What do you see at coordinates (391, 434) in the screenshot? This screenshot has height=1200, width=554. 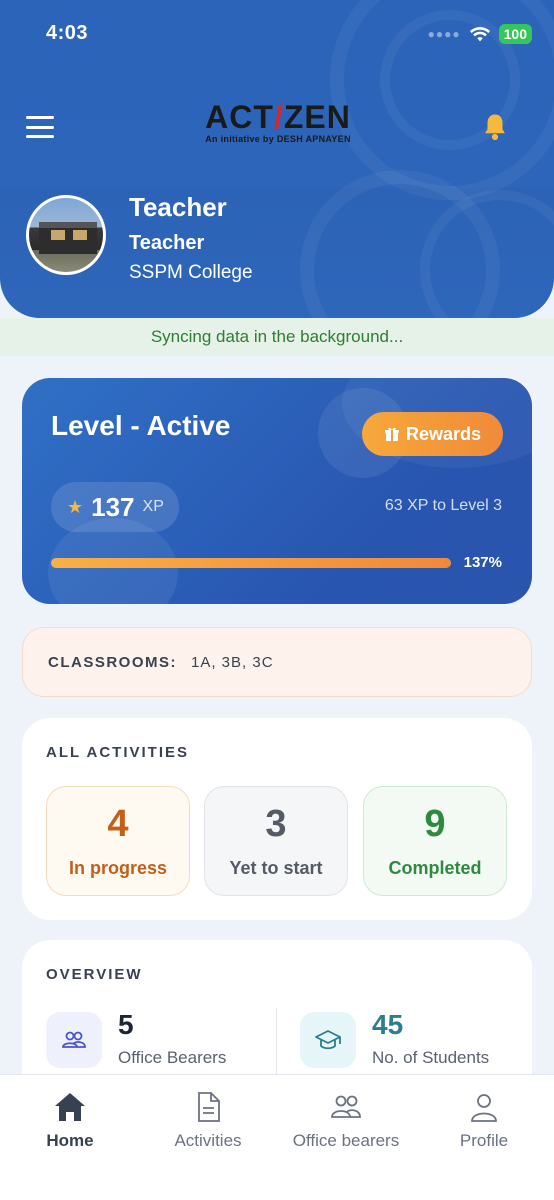 I see `gift-icon` at bounding box center [391, 434].